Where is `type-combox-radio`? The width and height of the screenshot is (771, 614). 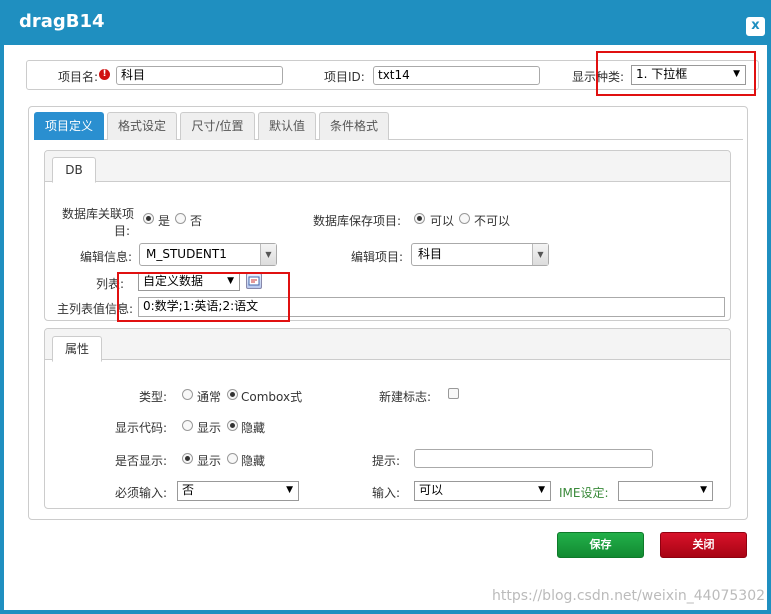
type-combox-radio is located at coordinates (232, 394).